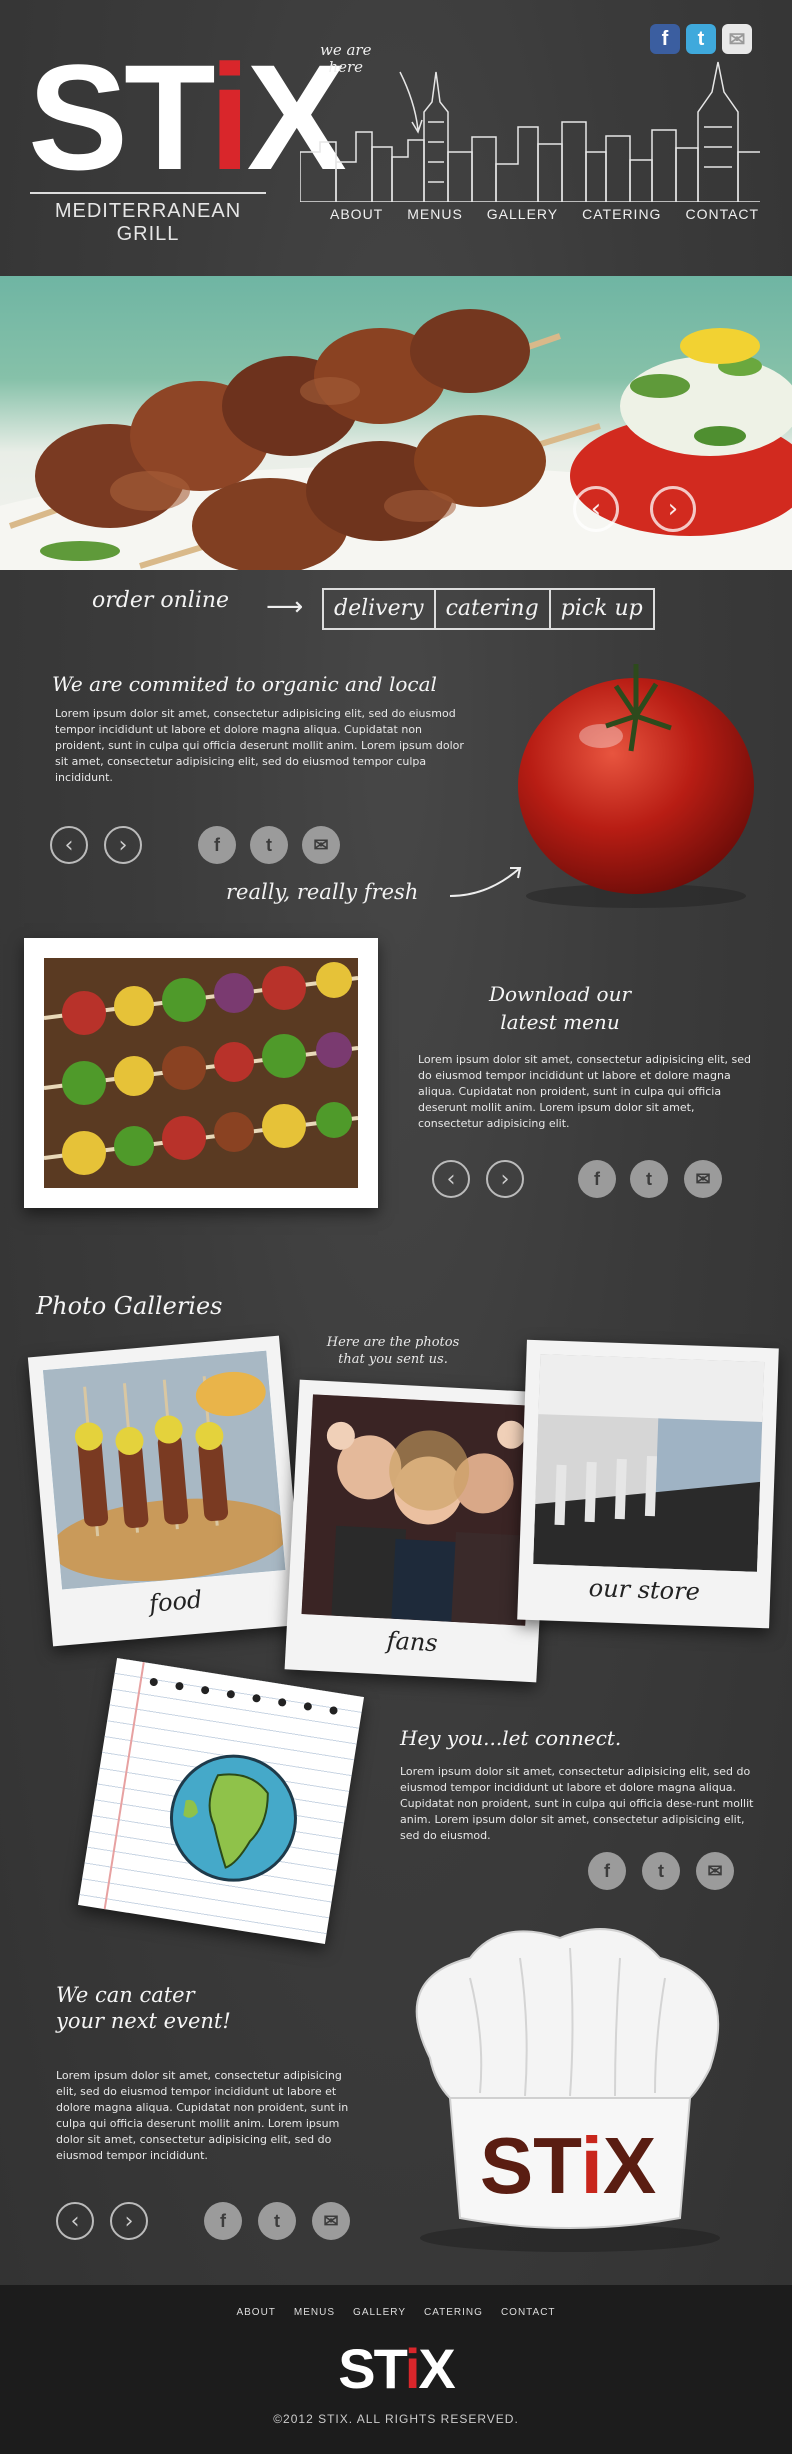 The image size is (792, 2454). Describe the element at coordinates (530, 131) in the screenshot. I see `city-skyline-illustration` at that location.